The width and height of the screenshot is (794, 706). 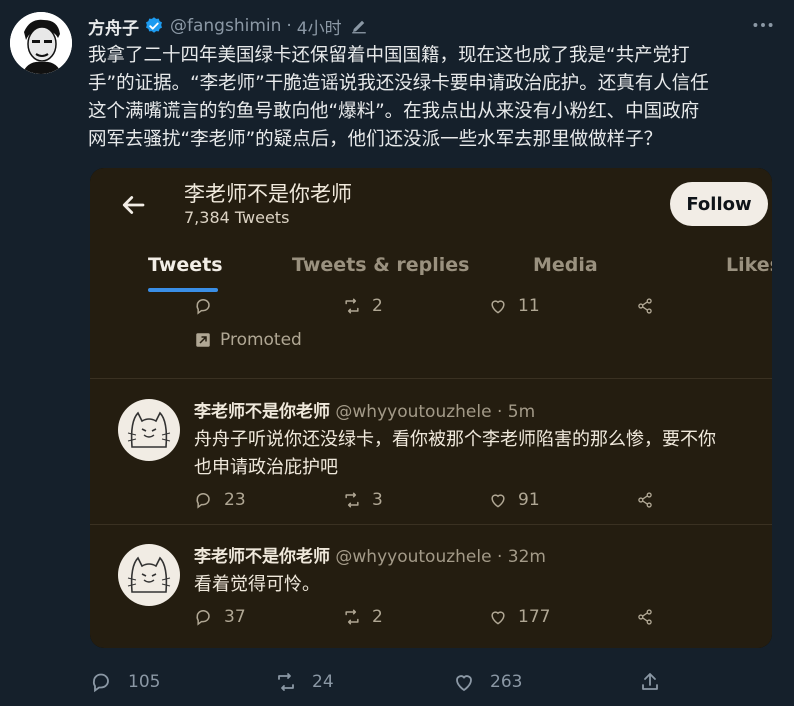 I want to click on embed-profile-name: 李老师不是你老师, so click(x=268, y=194).